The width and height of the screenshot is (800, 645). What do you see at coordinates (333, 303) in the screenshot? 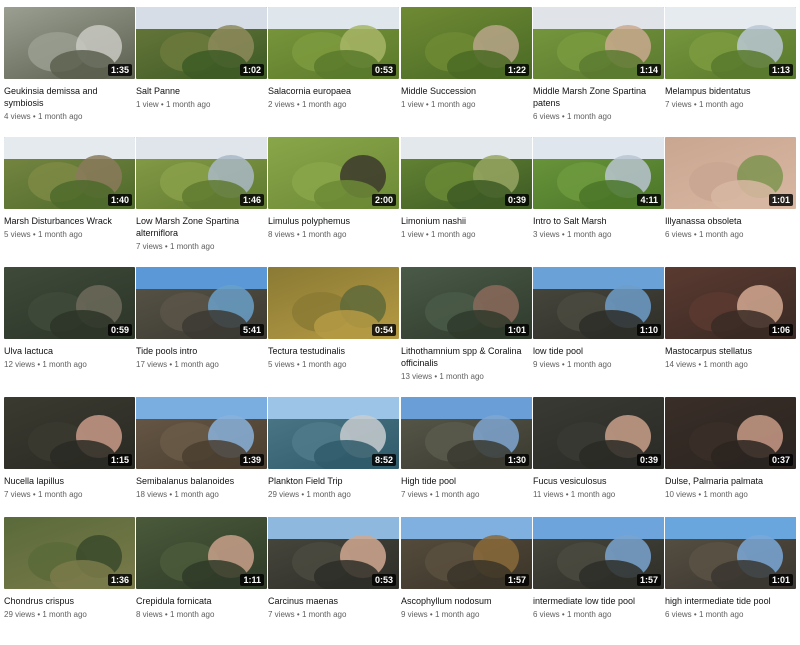
I see `video-thumbnail: 0:54` at bounding box center [333, 303].